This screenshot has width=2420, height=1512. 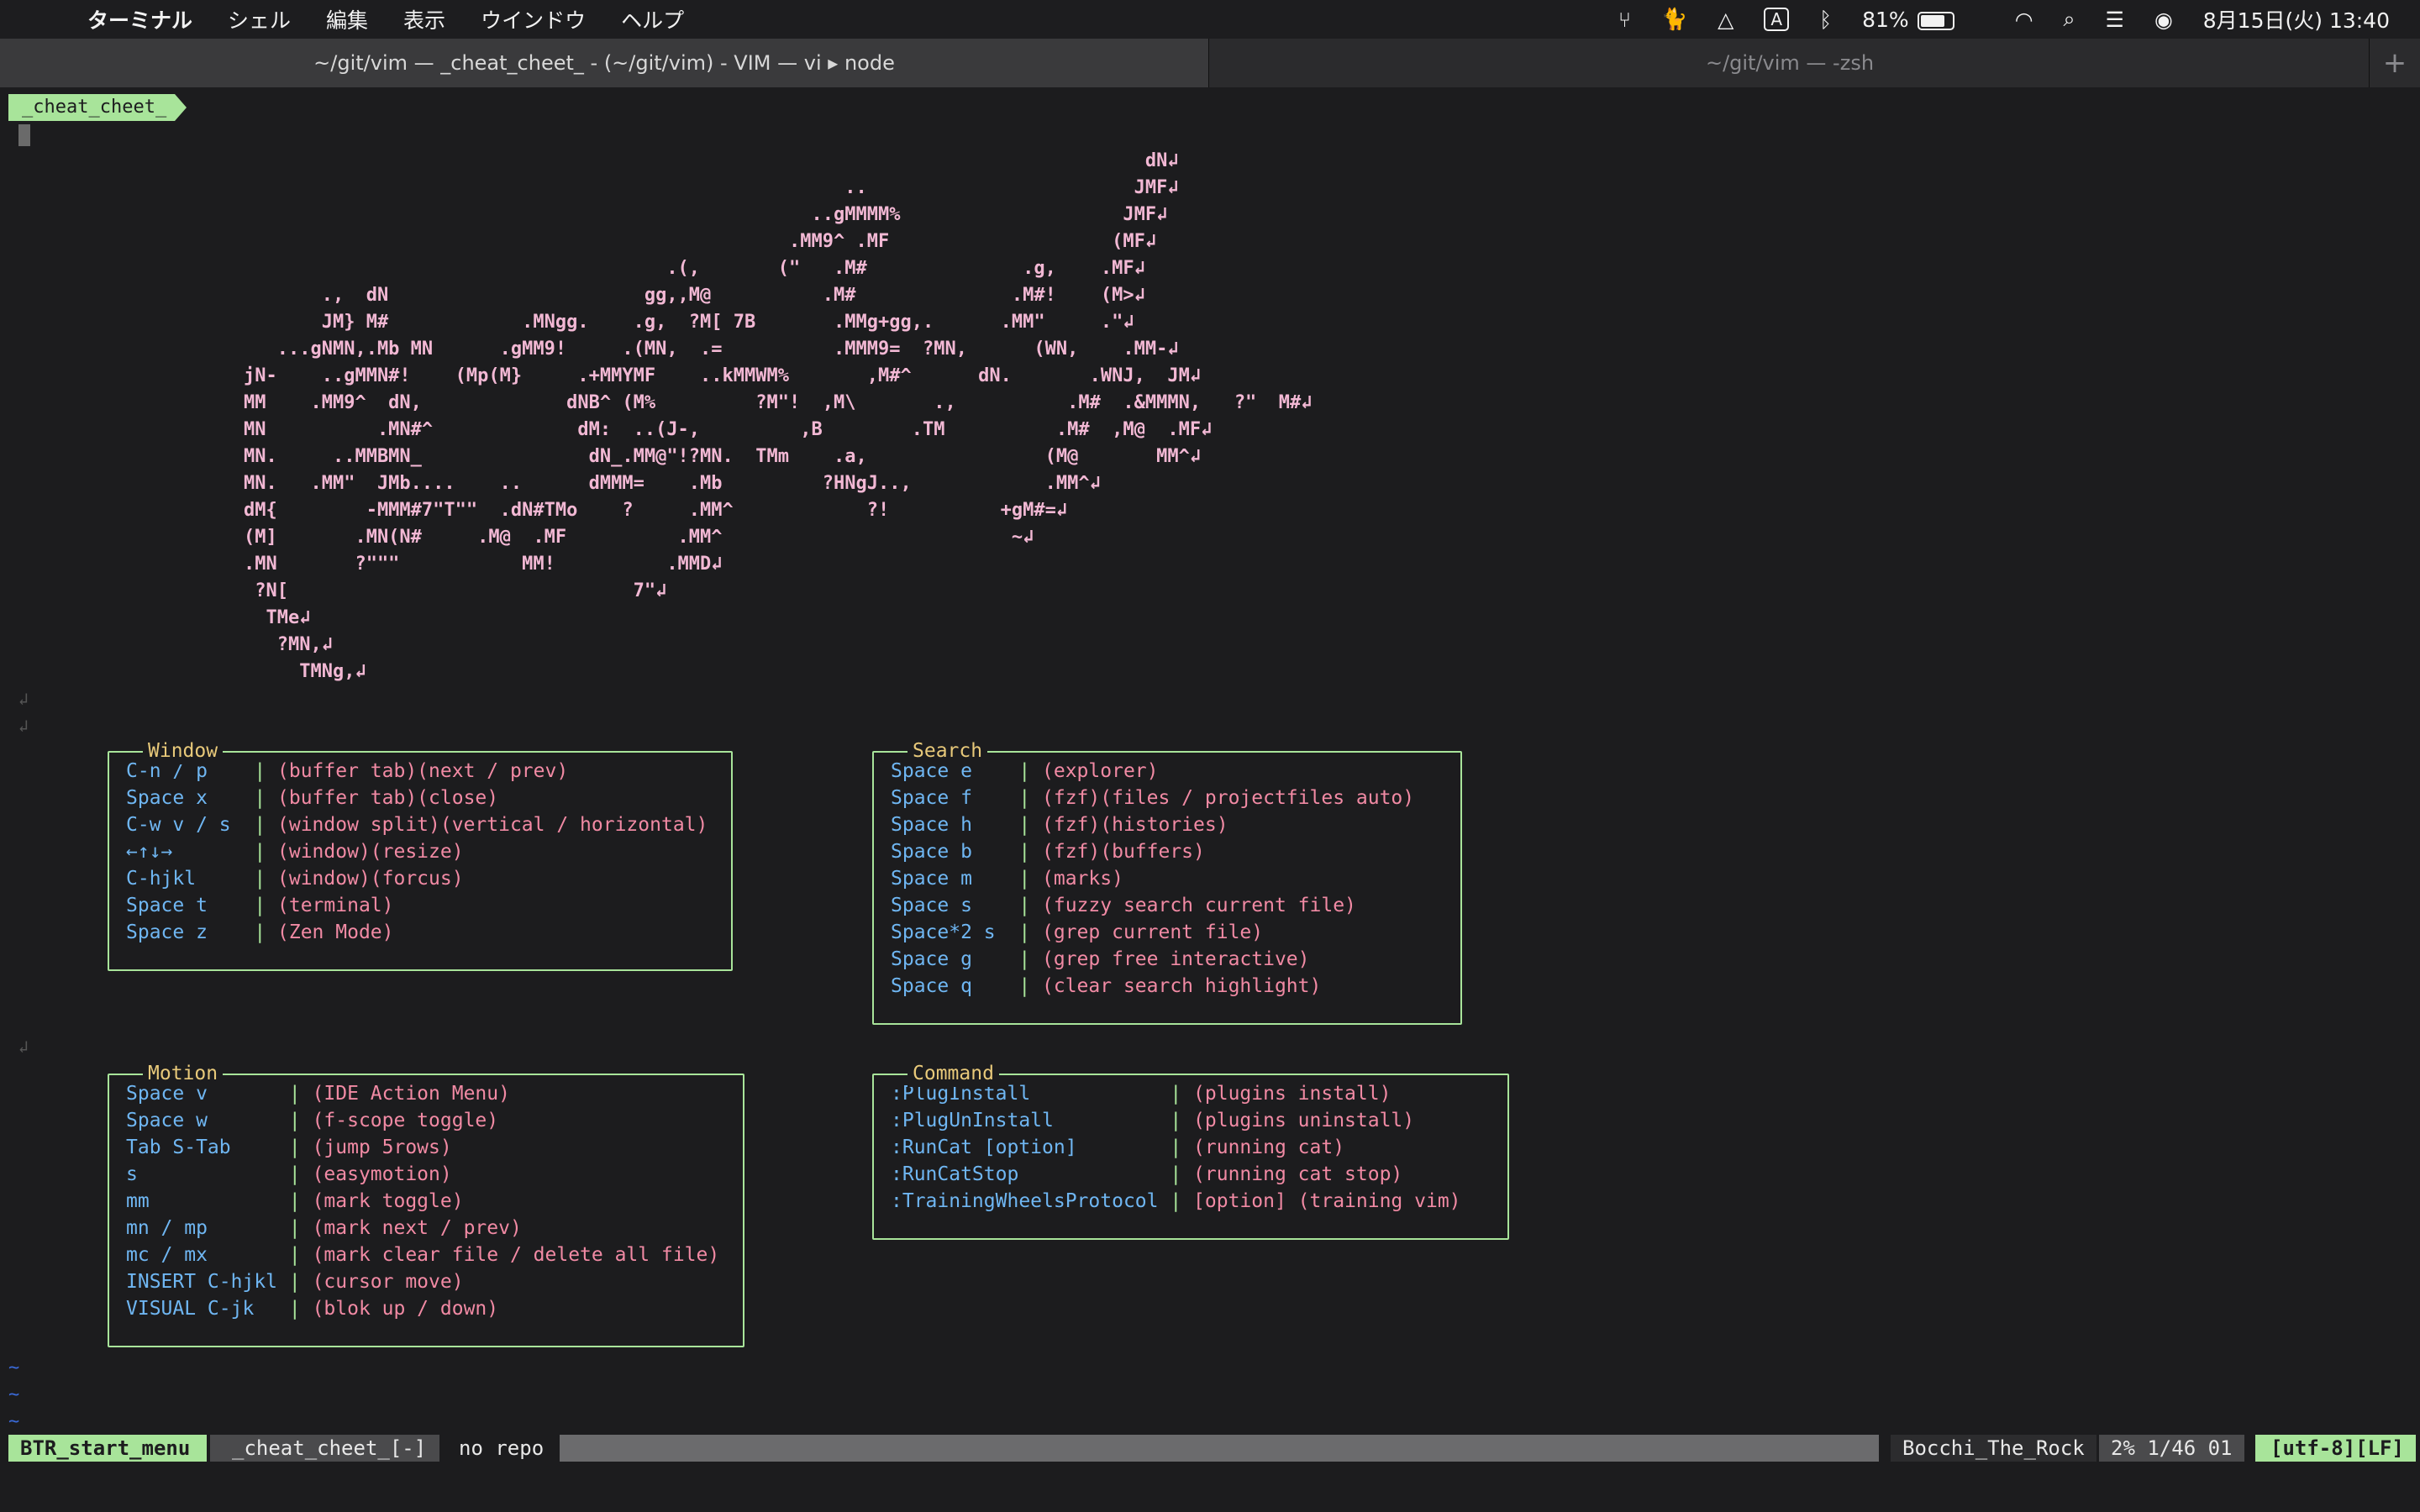 I want to click on text-cursor, so click(x=24, y=135).